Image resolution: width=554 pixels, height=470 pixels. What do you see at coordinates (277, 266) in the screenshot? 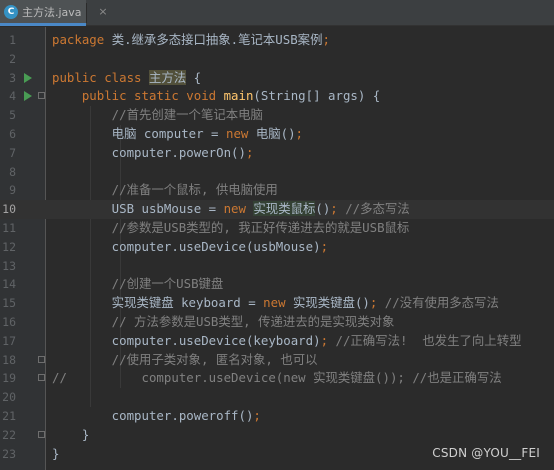
I see `code-line: 13` at bounding box center [277, 266].